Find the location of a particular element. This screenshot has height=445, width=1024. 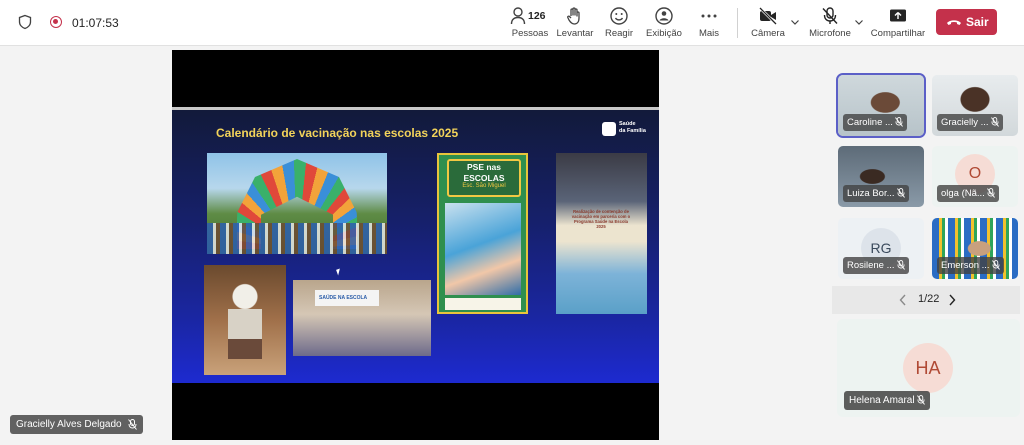

photo-vaccination-arch is located at coordinates (297, 203).